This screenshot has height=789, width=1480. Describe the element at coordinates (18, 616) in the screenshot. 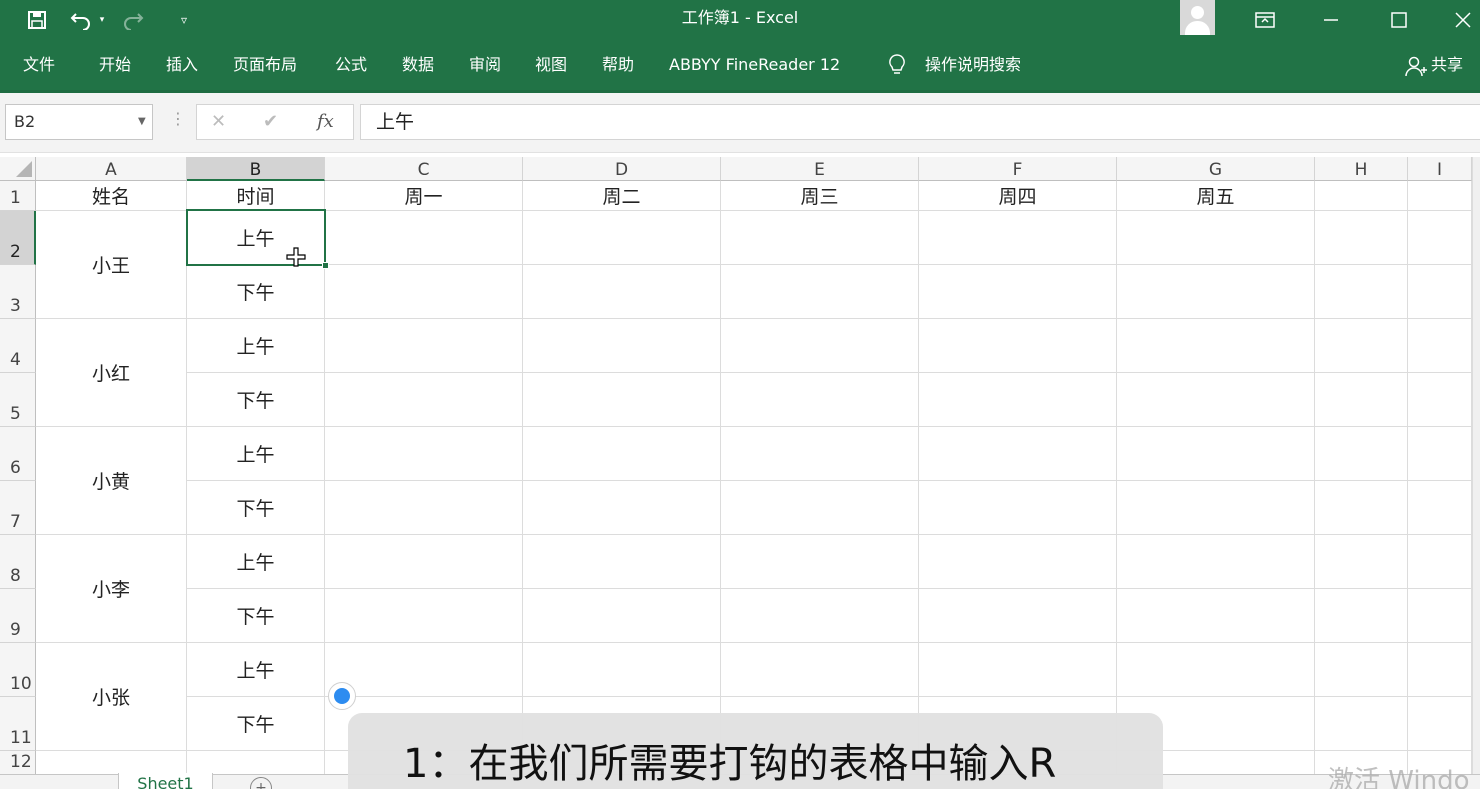

I see `row-header-9: 9` at that location.